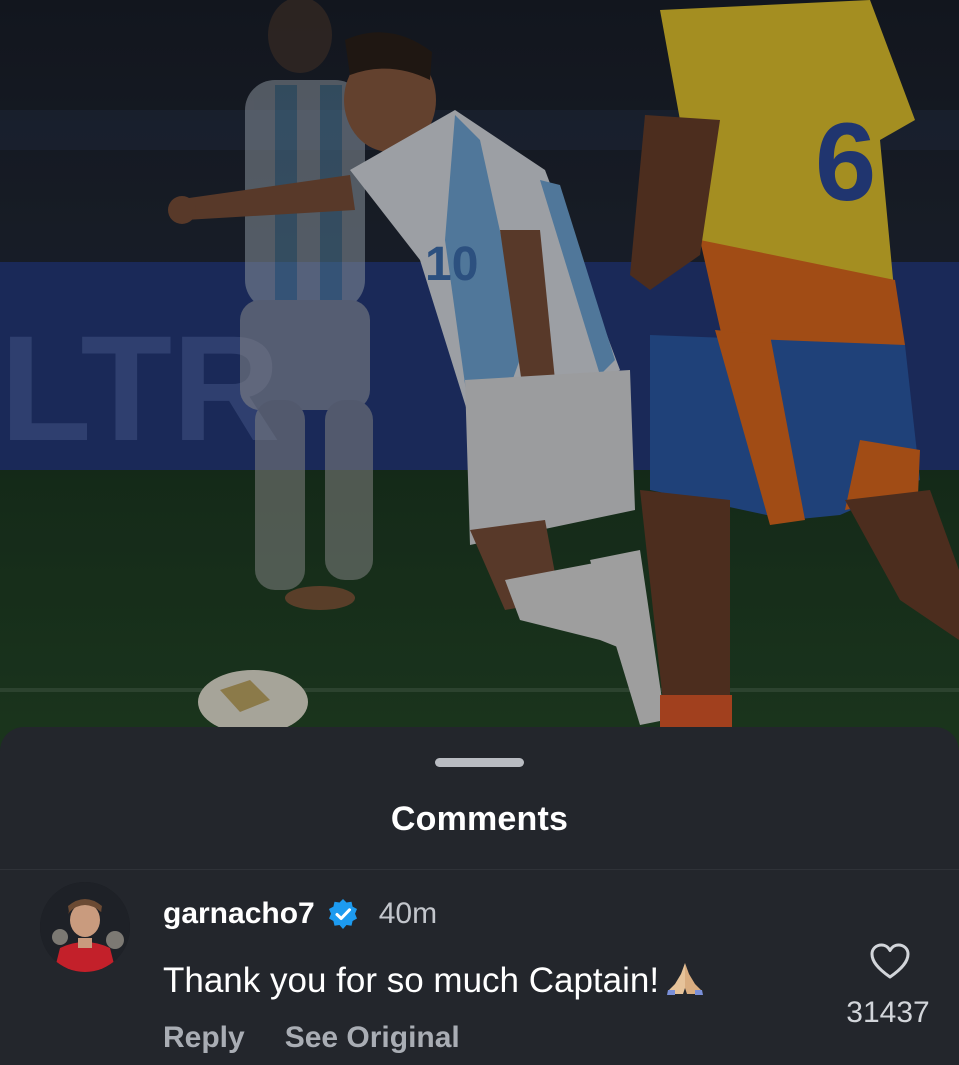 Image resolution: width=959 pixels, height=1065 pixels. Describe the element at coordinates (411, 980) in the screenshot. I see `comment-body: Thank you for so much Captain!` at that location.